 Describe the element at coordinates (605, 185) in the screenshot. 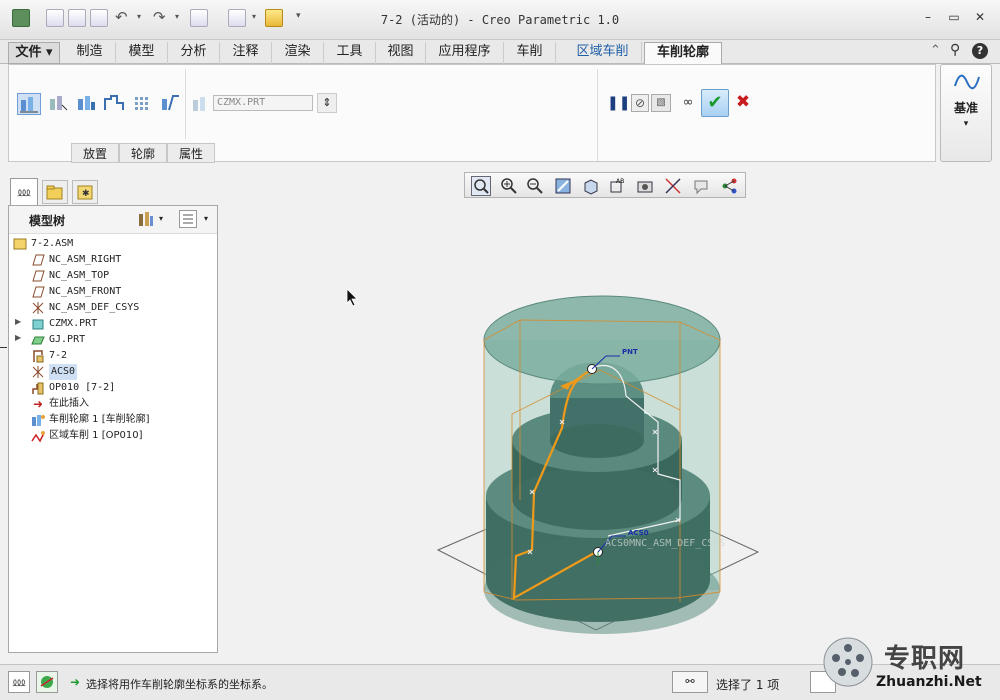

I see `graphics-toolbar: AB` at that location.